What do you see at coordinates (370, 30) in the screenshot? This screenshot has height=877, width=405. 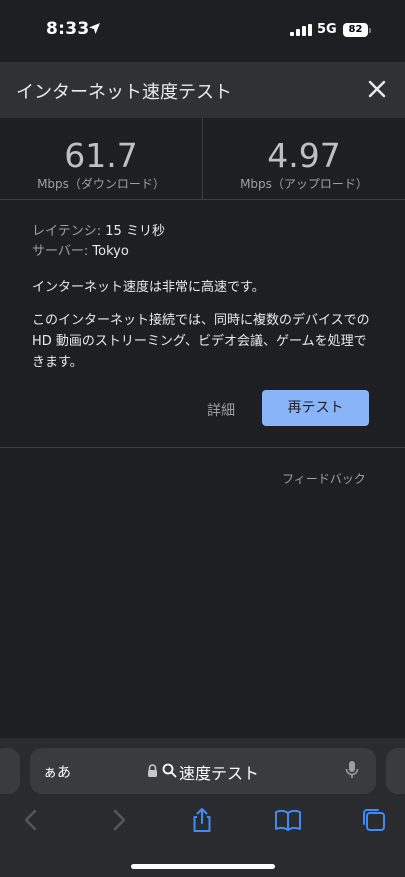 I see `battery-tip` at bounding box center [370, 30].